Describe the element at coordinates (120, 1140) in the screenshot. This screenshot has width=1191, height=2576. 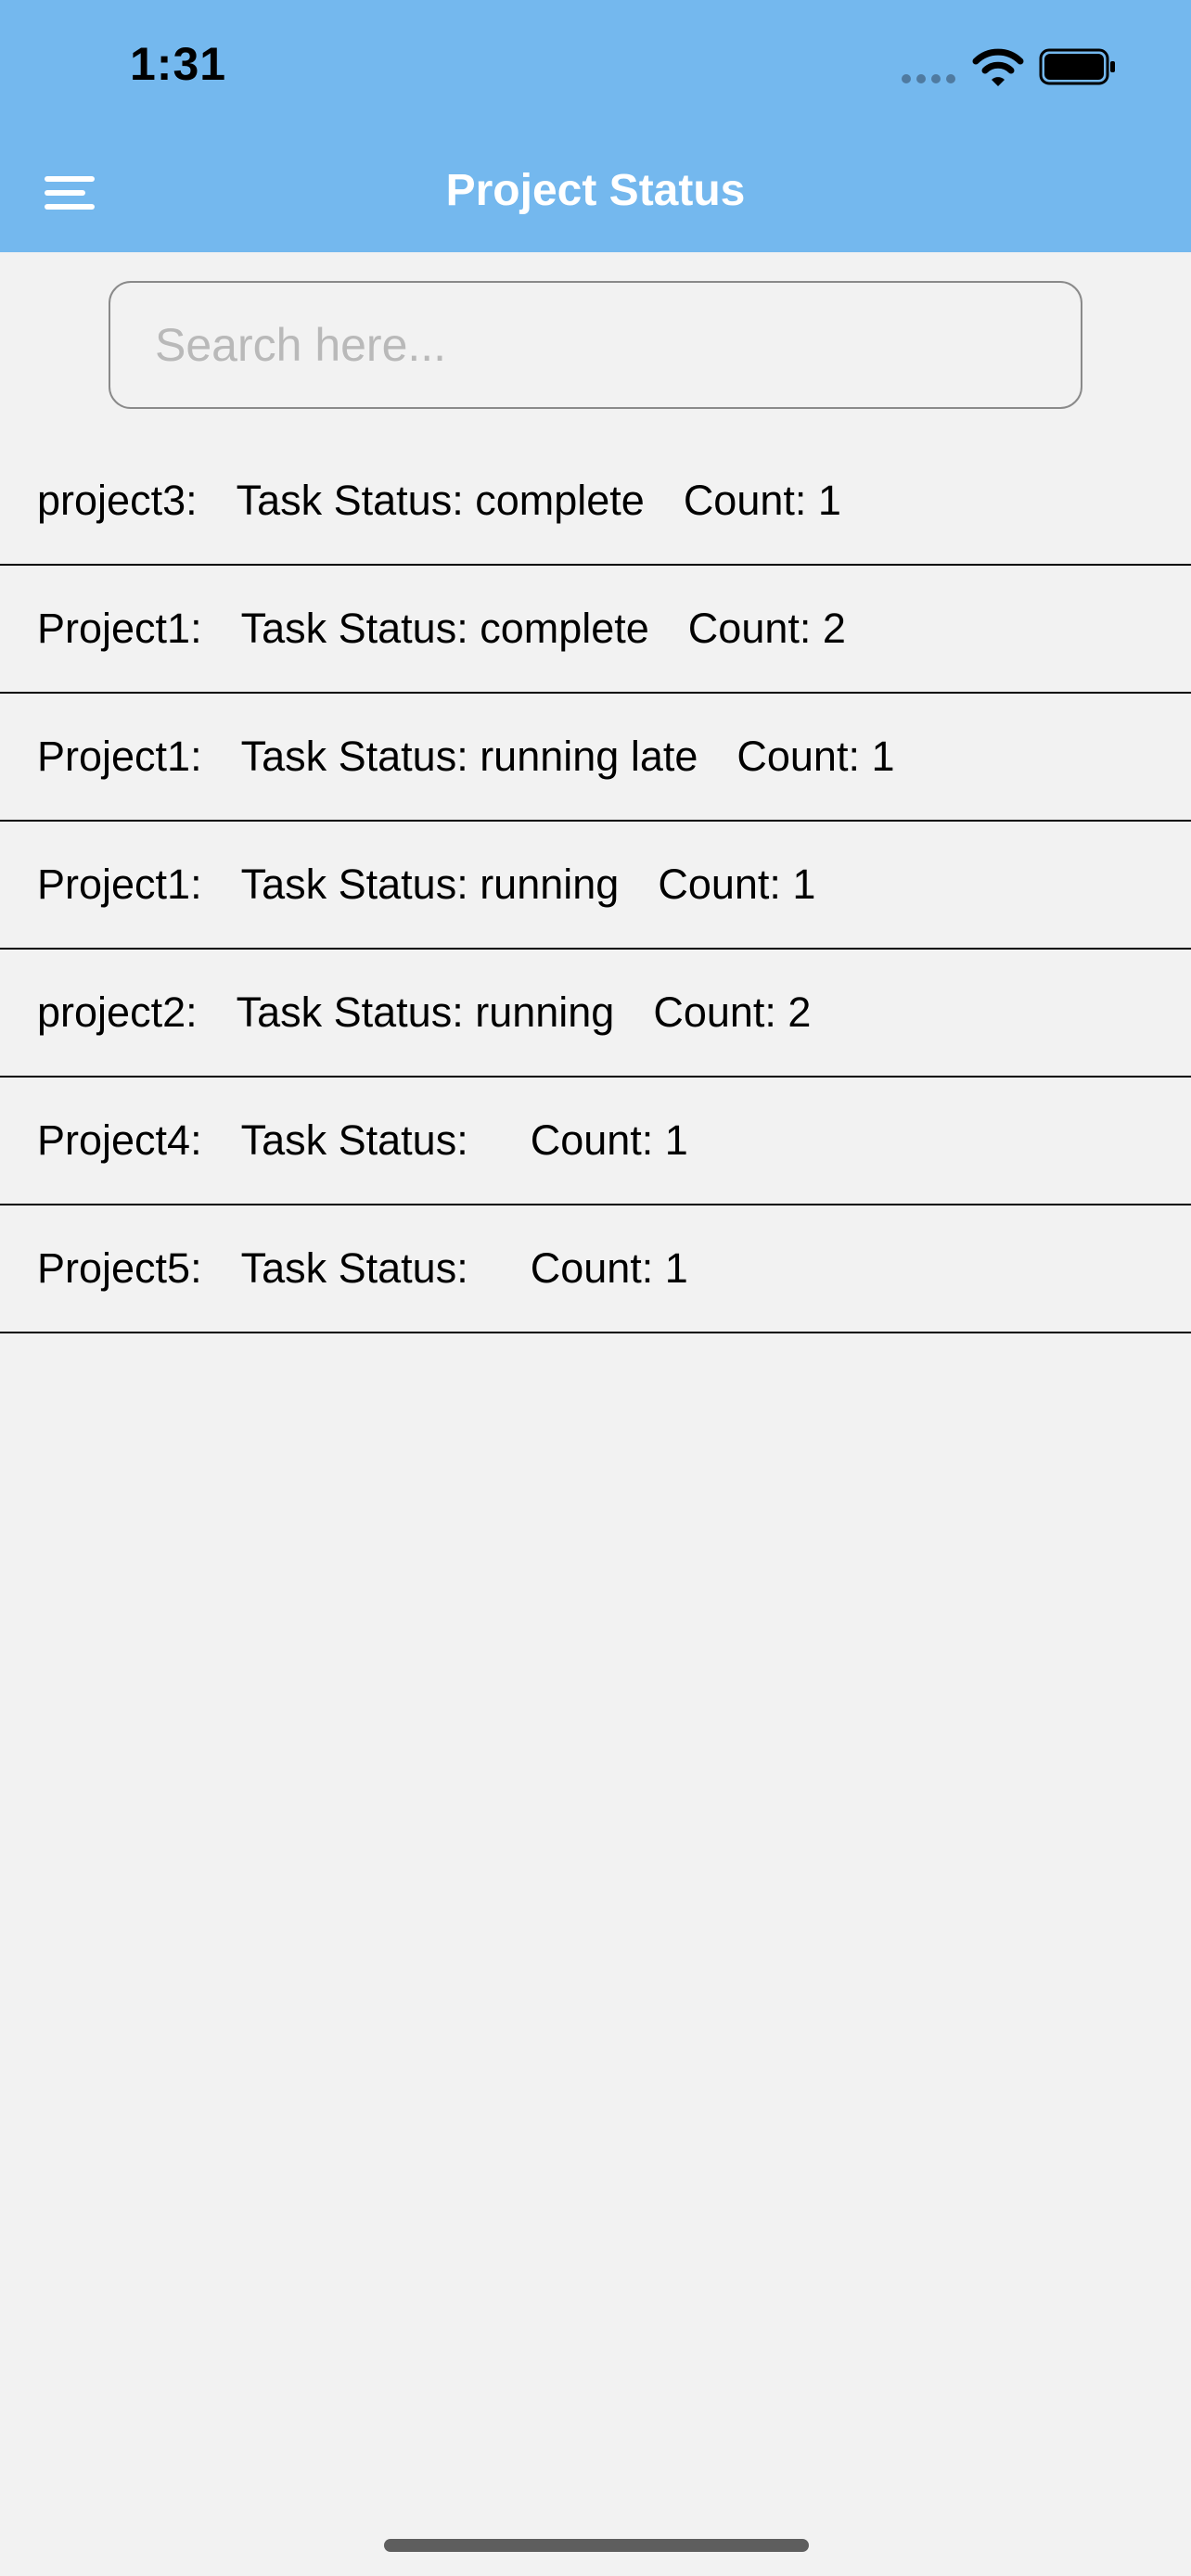
I see `project-name: Project4:` at that location.